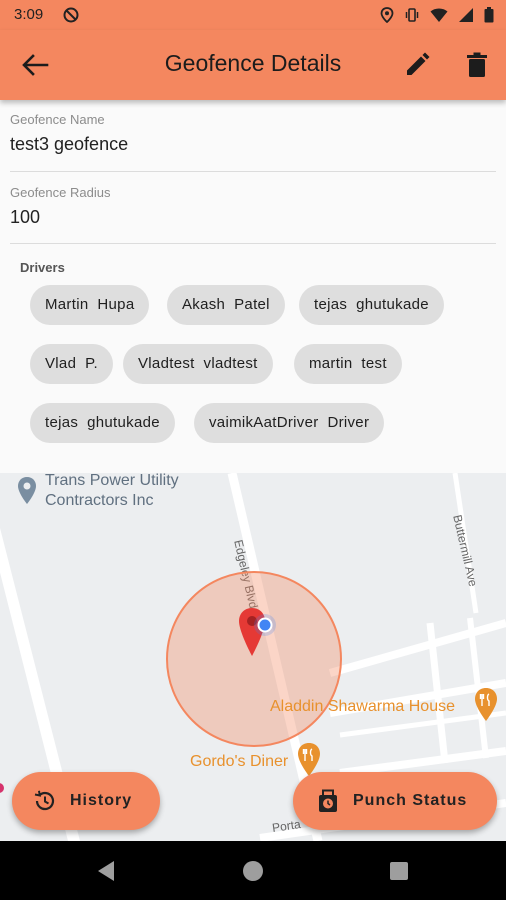 The height and width of the screenshot is (900, 506). I want to click on signal-icon, so click(466, 15).